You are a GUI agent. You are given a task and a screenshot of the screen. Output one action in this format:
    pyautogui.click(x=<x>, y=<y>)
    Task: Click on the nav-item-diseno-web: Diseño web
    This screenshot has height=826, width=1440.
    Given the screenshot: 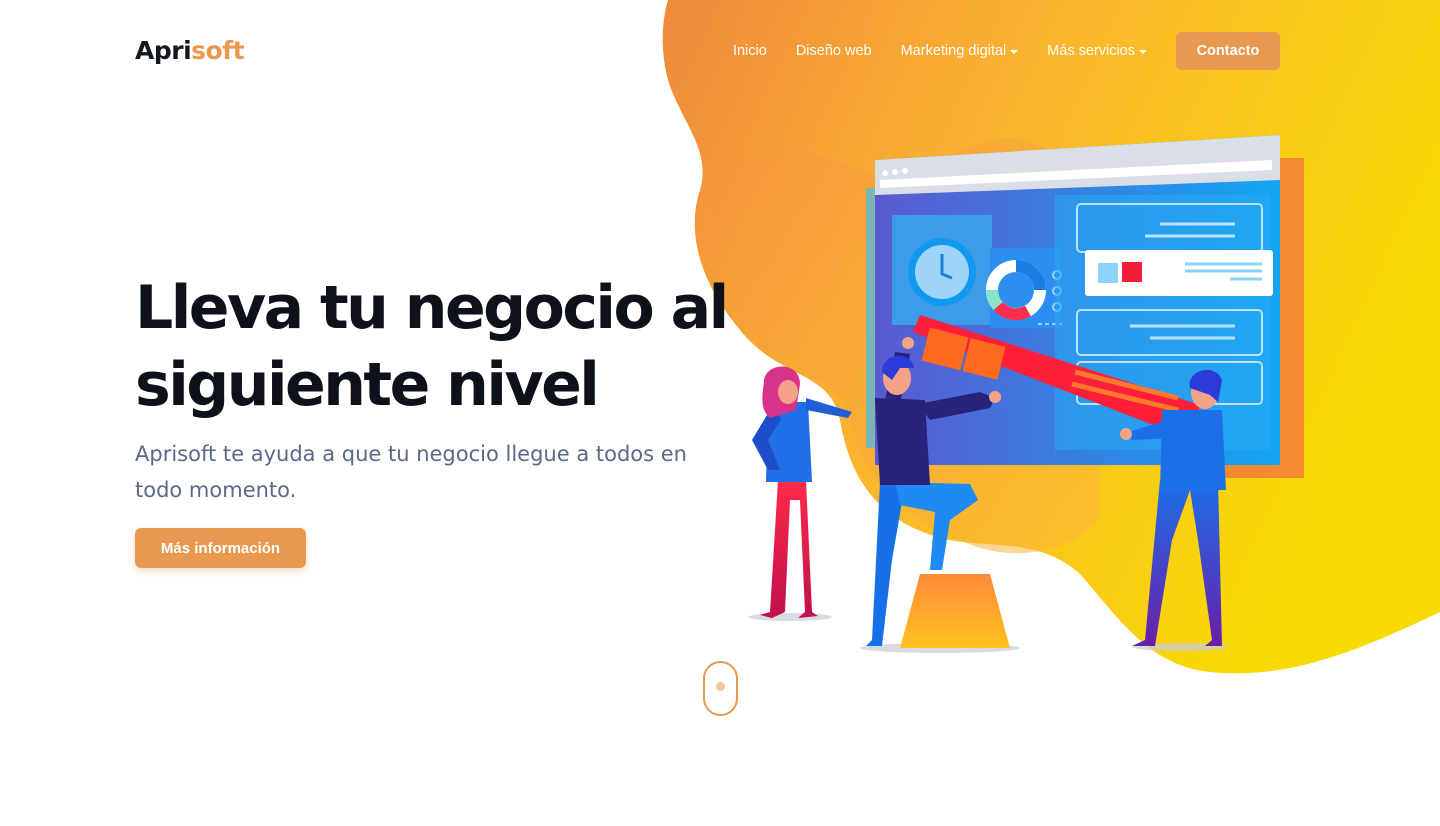 What is the action you would take?
    pyautogui.click(x=834, y=51)
    